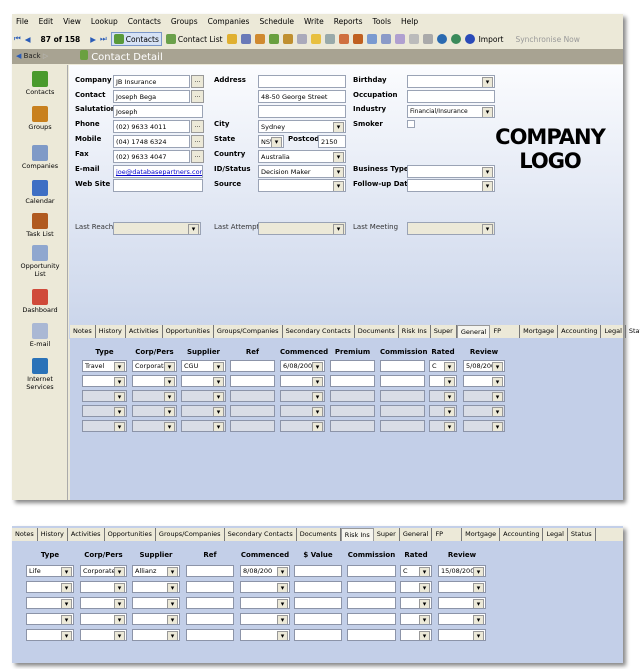 Image resolution: width=640 pixels, height=669 pixels. I want to click on sidebar-item-e-mail: E-mail, so click(40, 335).